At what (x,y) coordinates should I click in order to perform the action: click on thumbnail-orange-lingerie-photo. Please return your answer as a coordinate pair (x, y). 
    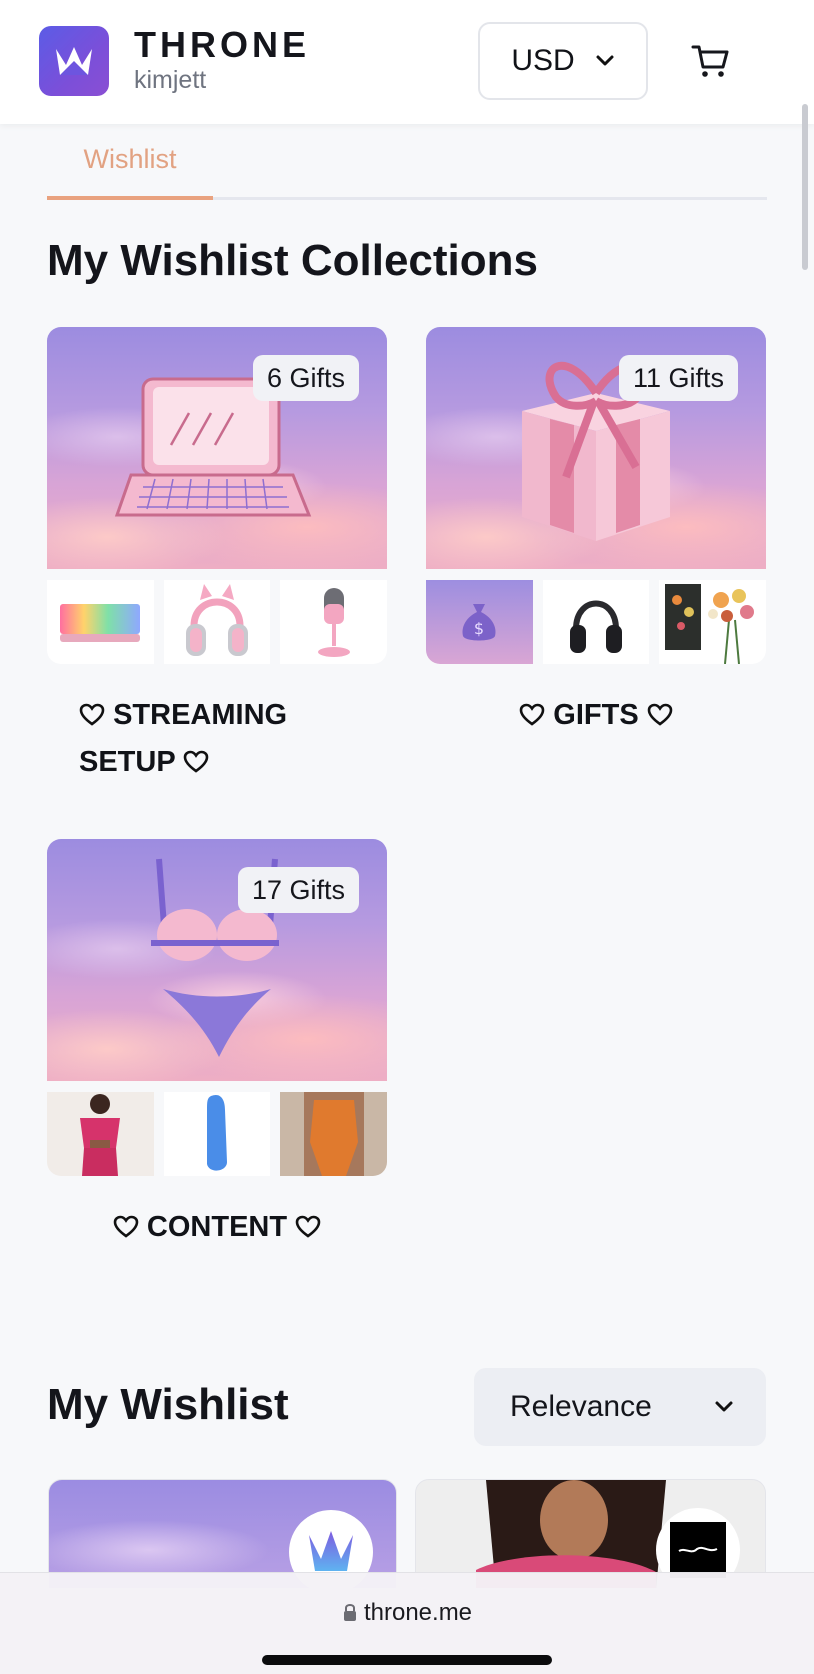
    Looking at the image, I should click on (334, 1134).